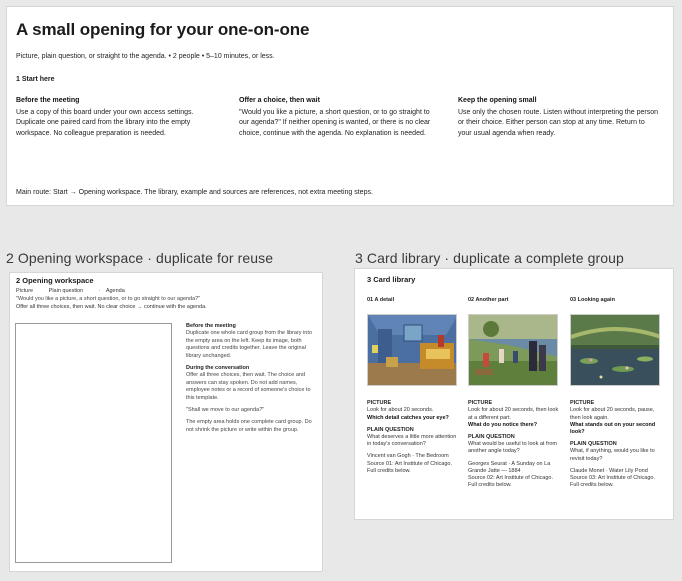 Image resolution: width=682 pixels, height=581 pixels. Describe the element at coordinates (400, 410) in the screenshot. I see `picture-text: Look for about 20 seconds.` at that location.